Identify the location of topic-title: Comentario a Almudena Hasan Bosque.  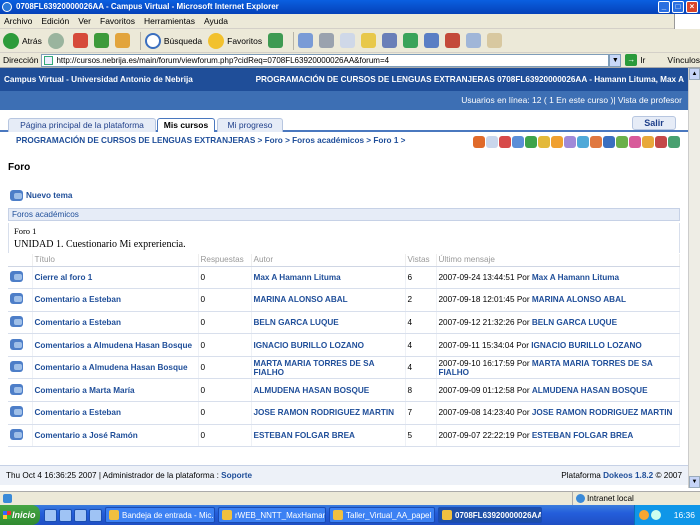
(115, 368).